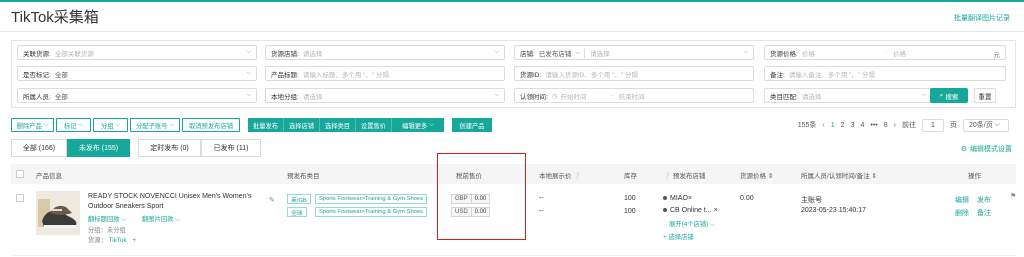 The height and width of the screenshot is (257, 1024). What do you see at coordinates (231, 148) in the screenshot?
I see `tab-published: 已发布 (11)` at bounding box center [231, 148].